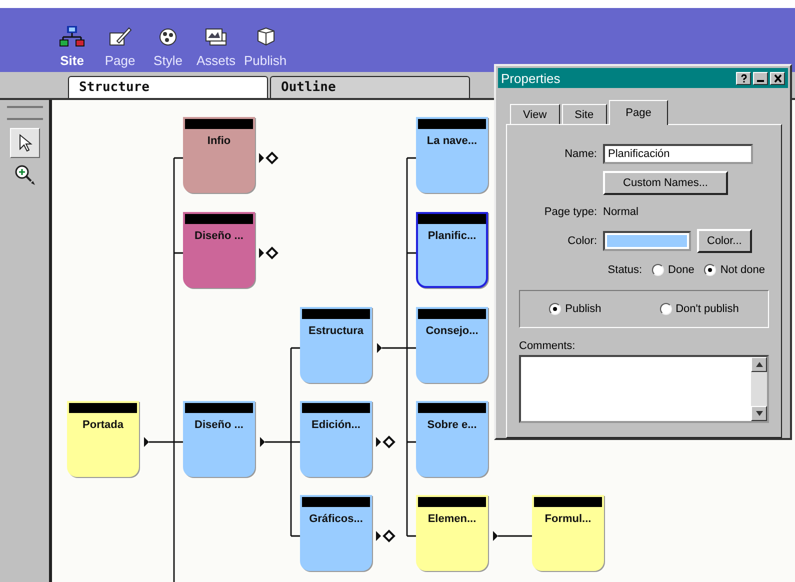  What do you see at coordinates (734, 270) in the screenshot?
I see `status-radio: Not done` at bounding box center [734, 270].